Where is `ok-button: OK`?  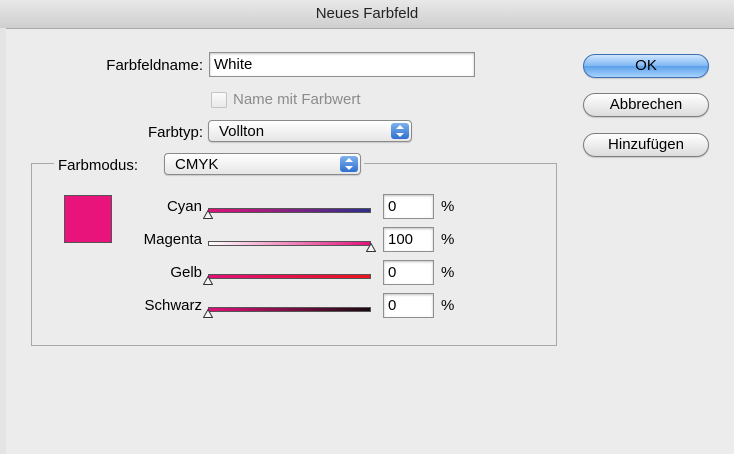 ok-button: OK is located at coordinates (646, 66).